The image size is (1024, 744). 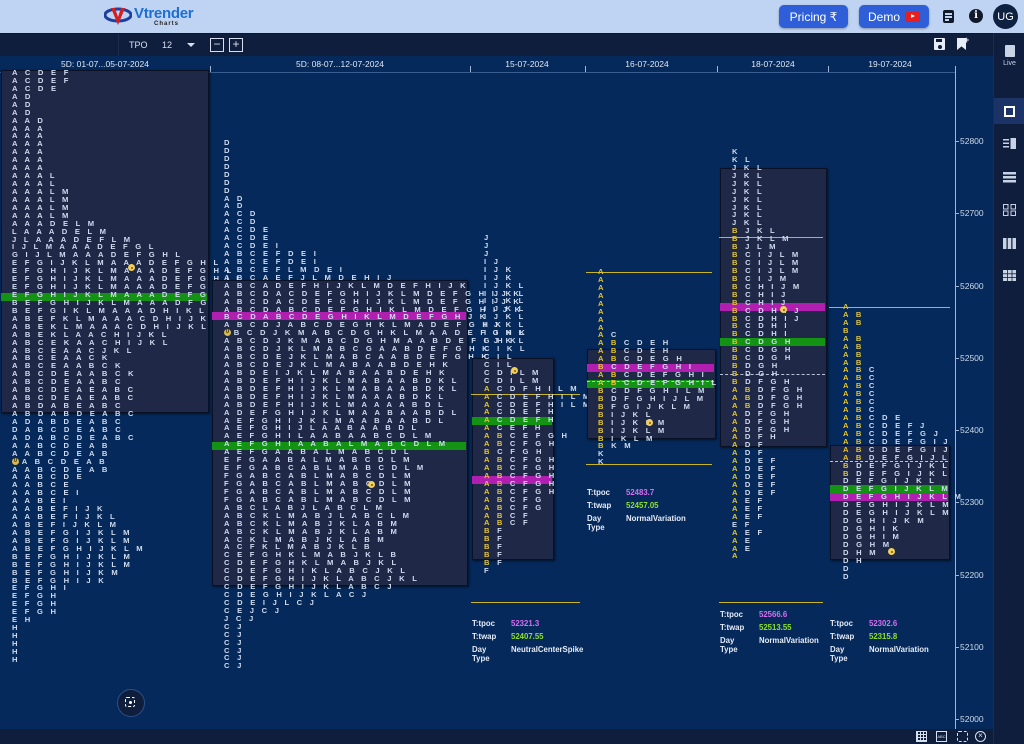 What do you see at coordinates (217, 45) in the screenshot?
I see `zoom-out-button: −` at bounding box center [217, 45].